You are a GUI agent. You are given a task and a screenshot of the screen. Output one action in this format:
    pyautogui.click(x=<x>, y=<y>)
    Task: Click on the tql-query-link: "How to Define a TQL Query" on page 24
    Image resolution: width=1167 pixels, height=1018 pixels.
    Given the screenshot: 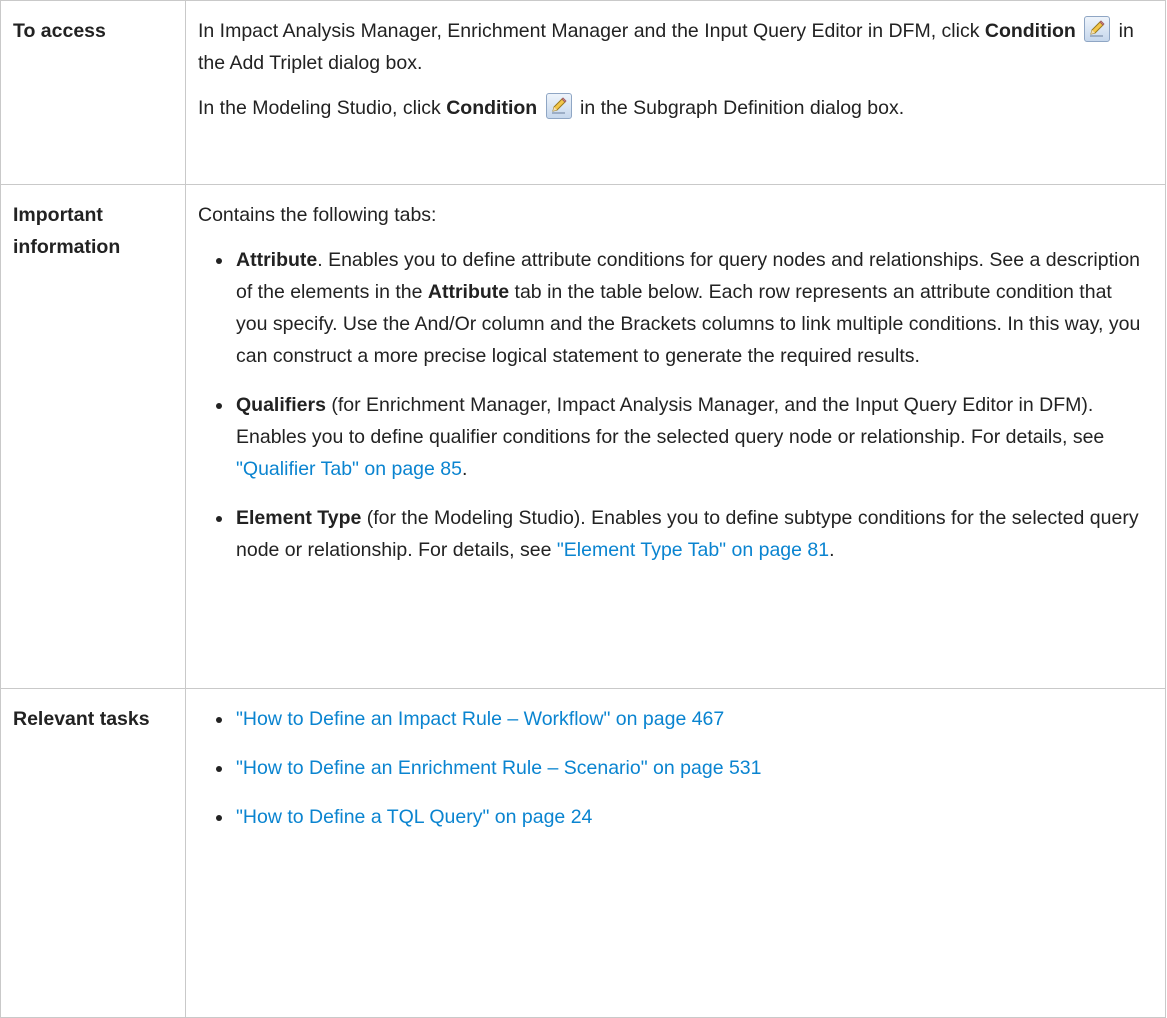 What is the action you would take?
    pyautogui.click(x=414, y=817)
    